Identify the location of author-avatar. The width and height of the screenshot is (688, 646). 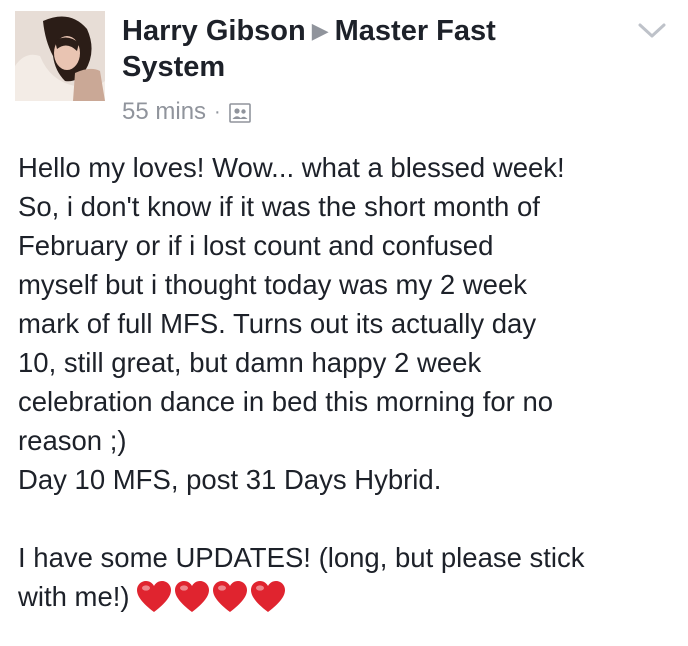
(60, 56).